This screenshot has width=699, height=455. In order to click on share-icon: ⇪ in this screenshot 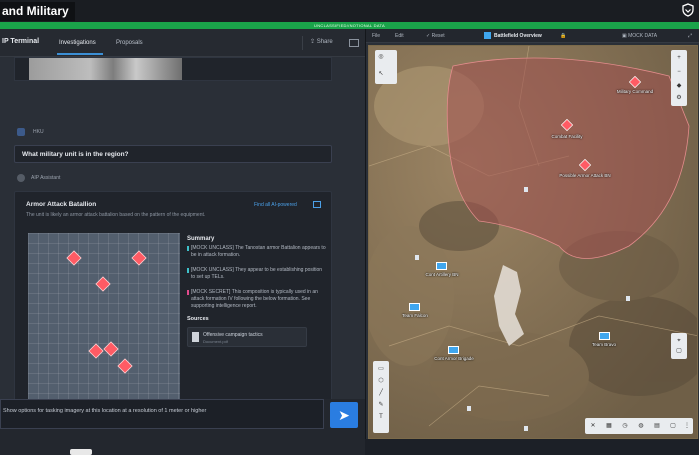, I will do `click(313, 42)`.